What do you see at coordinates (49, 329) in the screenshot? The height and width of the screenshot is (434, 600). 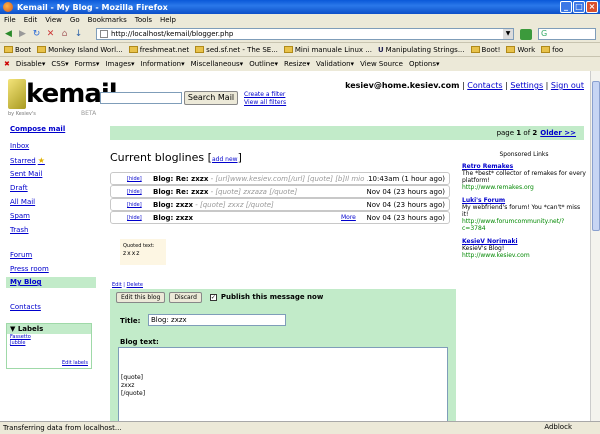 I see `labels-header: ▼ Labels` at bounding box center [49, 329].